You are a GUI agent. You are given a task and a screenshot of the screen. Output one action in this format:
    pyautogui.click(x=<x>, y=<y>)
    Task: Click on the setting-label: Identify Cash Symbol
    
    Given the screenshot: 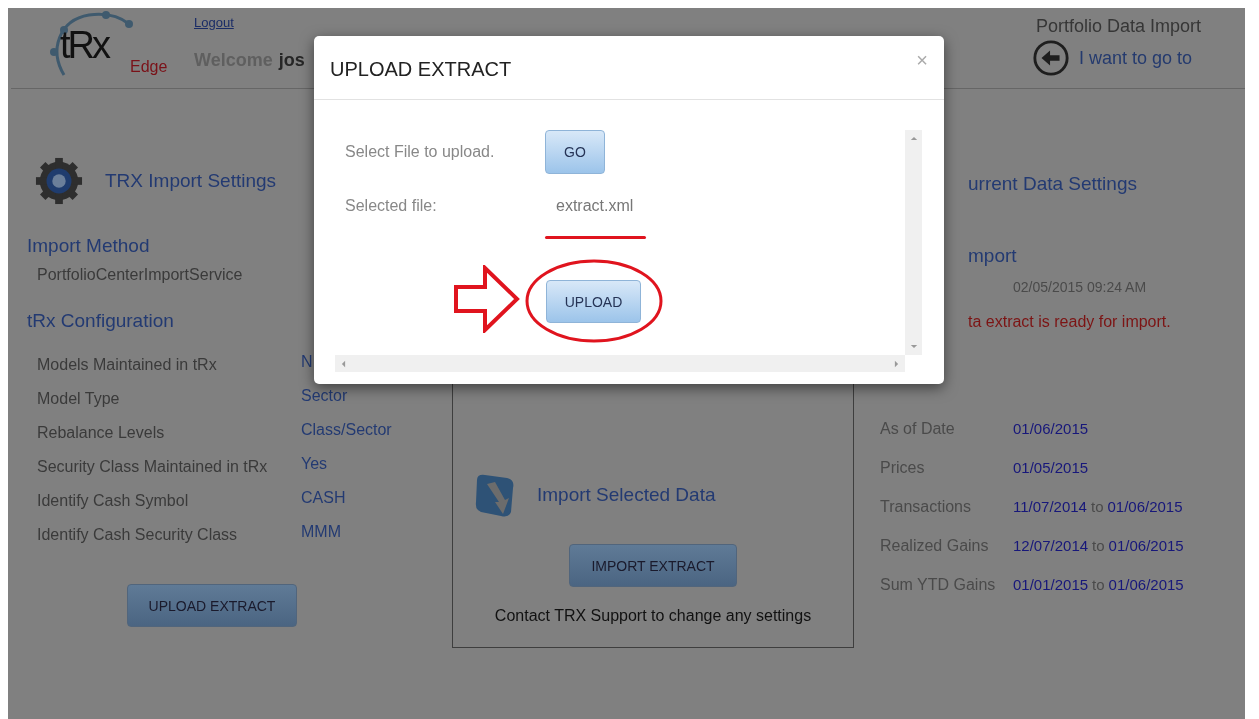 What is the action you would take?
    pyautogui.click(x=113, y=501)
    